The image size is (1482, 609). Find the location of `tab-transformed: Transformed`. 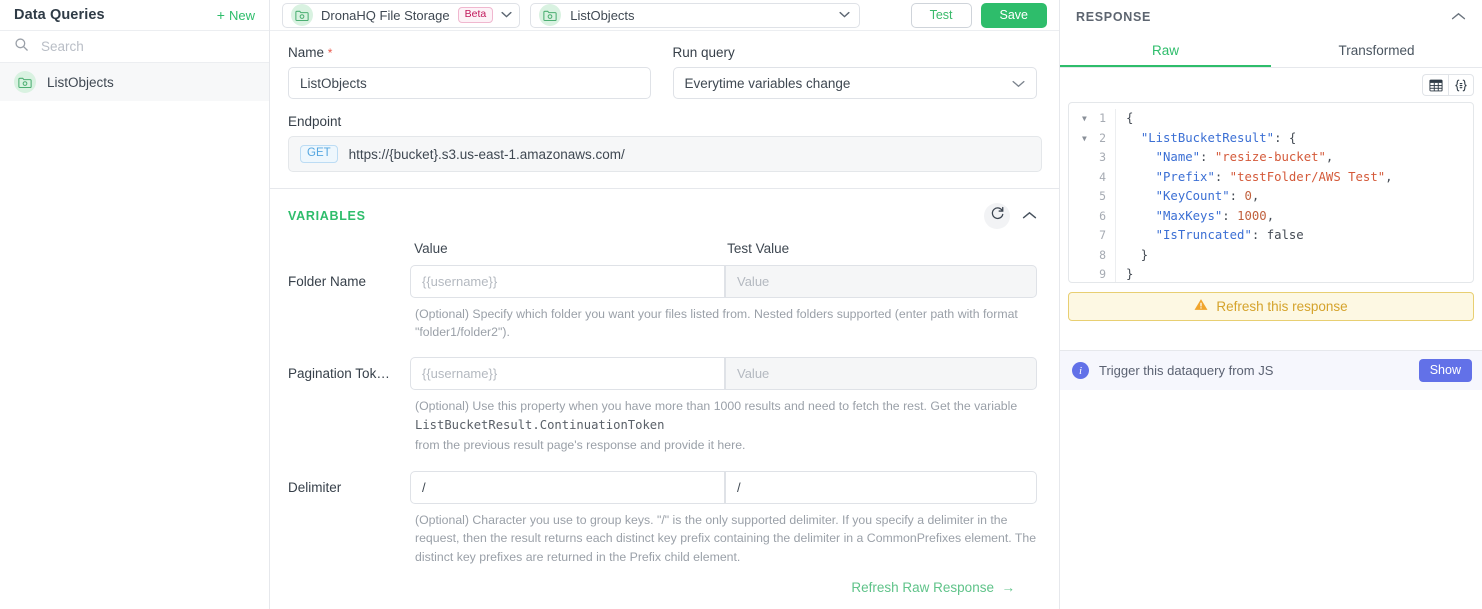

tab-transformed: Transformed is located at coordinates (1376, 50).